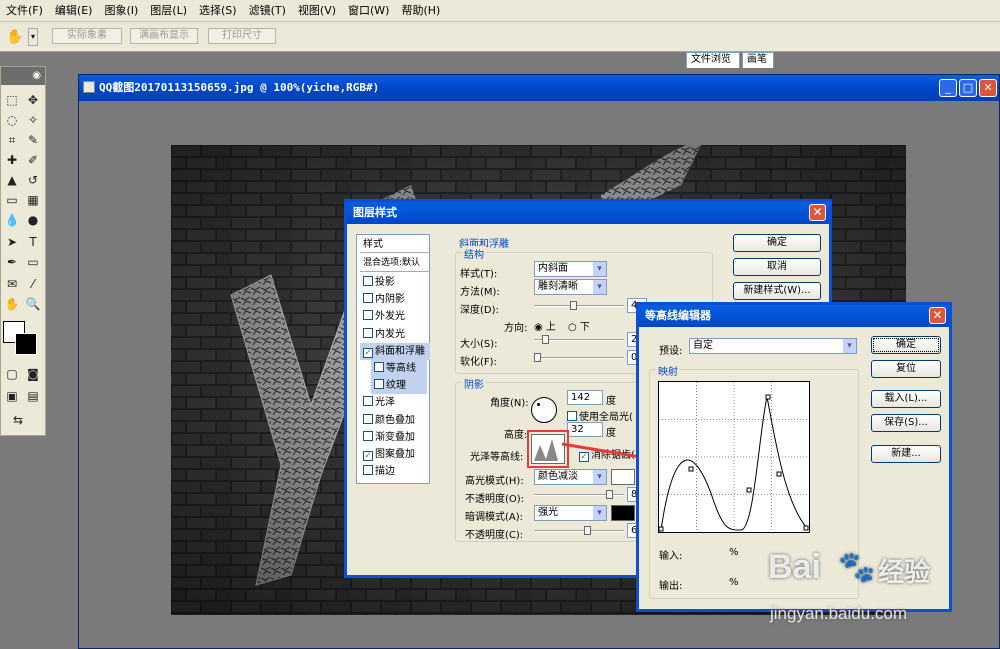  Describe the element at coordinates (713, 60) in the screenshot. I see `palette-tab-file-browser: 文件浏览` at that location.